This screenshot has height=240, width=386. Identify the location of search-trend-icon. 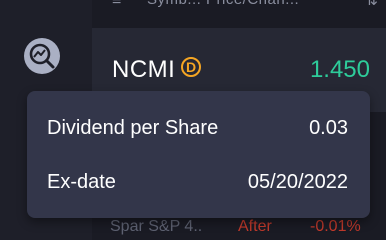
(42, 56).